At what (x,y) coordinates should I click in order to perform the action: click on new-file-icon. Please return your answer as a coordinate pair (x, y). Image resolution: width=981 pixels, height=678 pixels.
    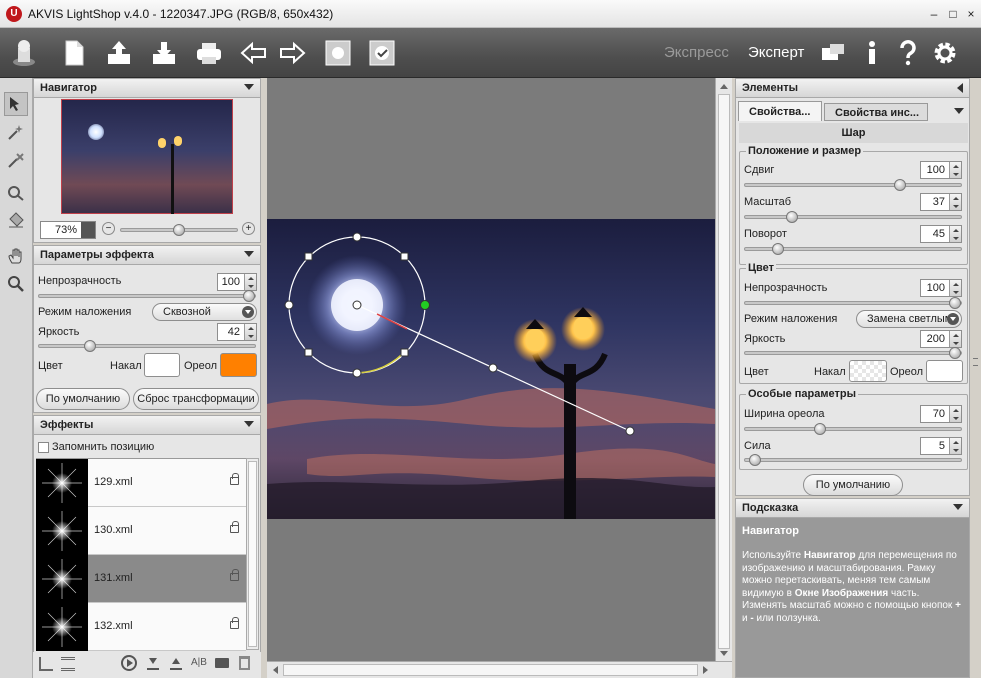
    Looking at the image, I should click on (74, 53).